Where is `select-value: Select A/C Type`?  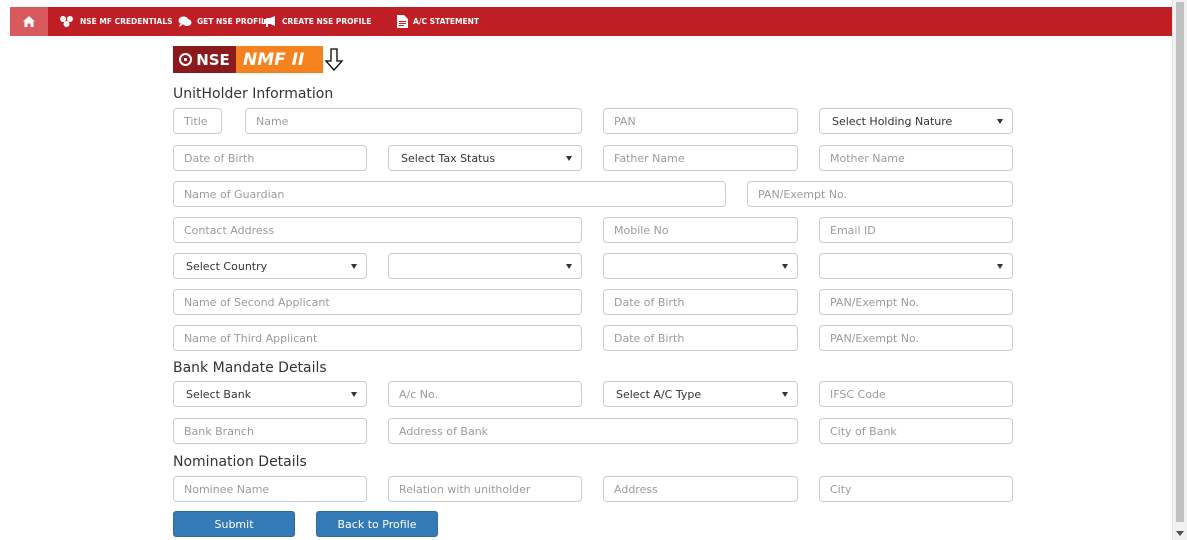
select-value: Select A/C Type is located at coordinates (659, 394).